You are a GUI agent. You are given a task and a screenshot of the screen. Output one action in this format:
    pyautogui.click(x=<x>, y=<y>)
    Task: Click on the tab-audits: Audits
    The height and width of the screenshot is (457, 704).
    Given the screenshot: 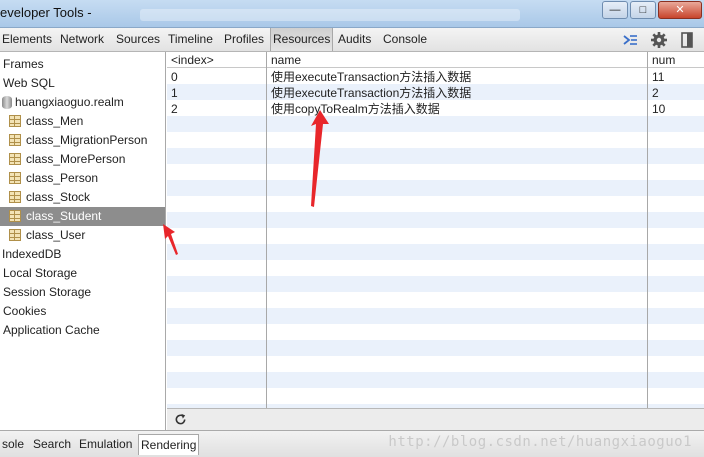 What is the action you would take?
    pyautogui.click(x=354, y=39)
    